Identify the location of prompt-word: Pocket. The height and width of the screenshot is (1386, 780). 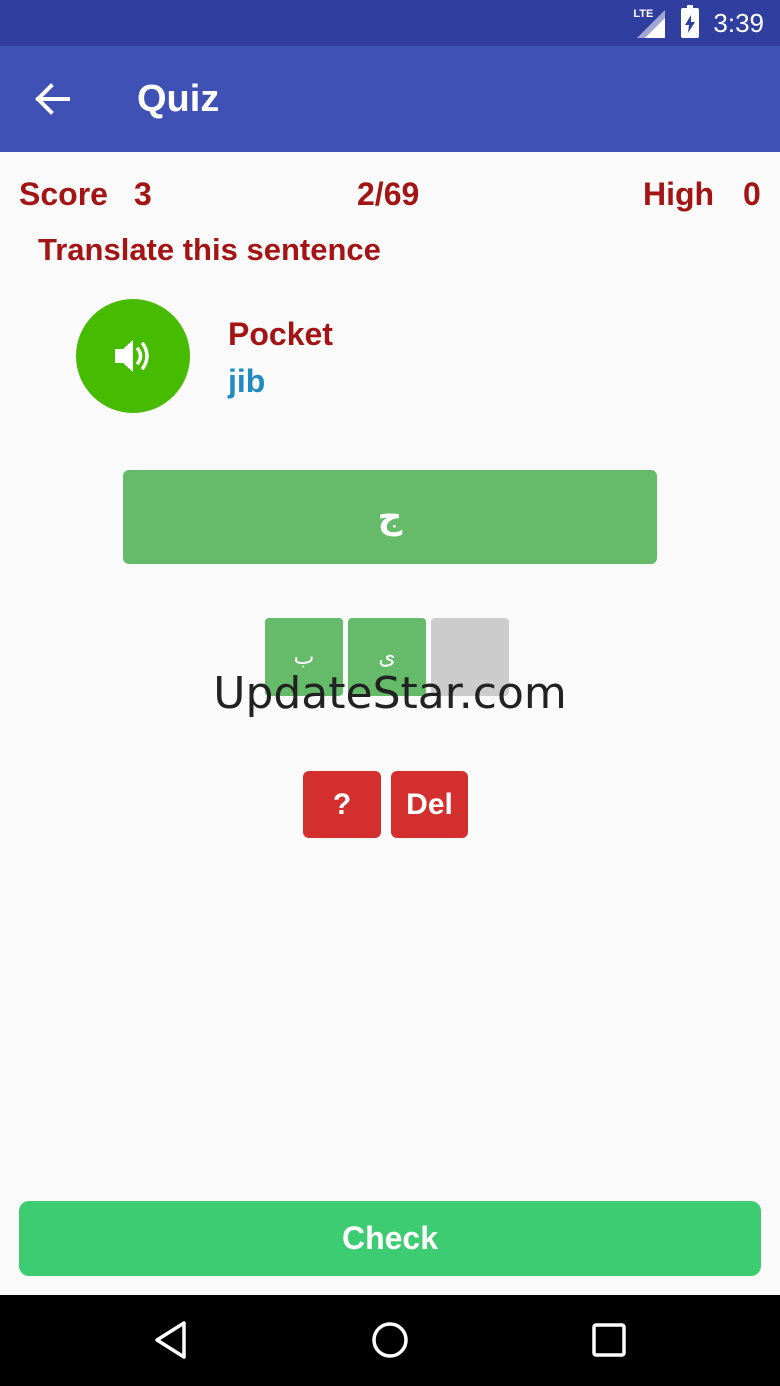
(280, 334).